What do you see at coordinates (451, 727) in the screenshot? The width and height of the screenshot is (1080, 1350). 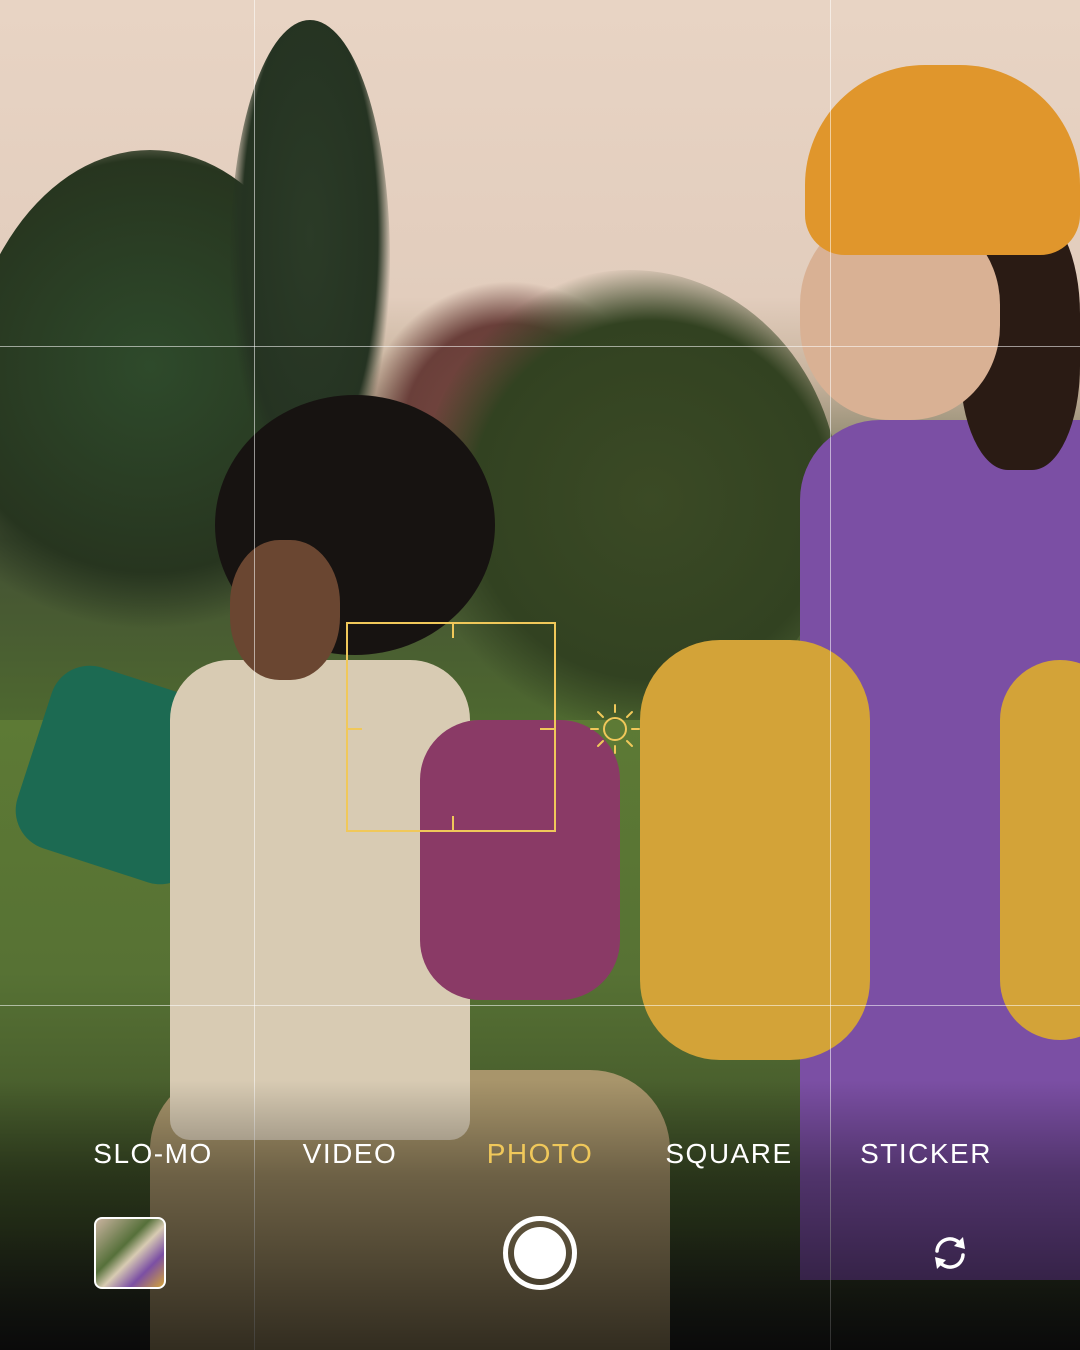 I see `focus-box` at bounding box center [451, 727].